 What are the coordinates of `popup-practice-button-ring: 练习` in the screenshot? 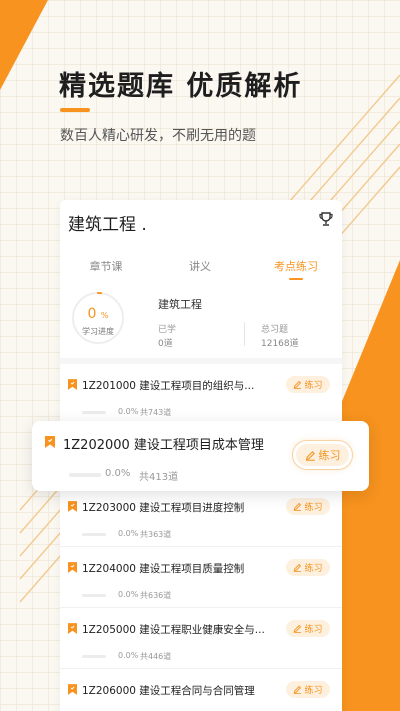 It's located at (322, 455).